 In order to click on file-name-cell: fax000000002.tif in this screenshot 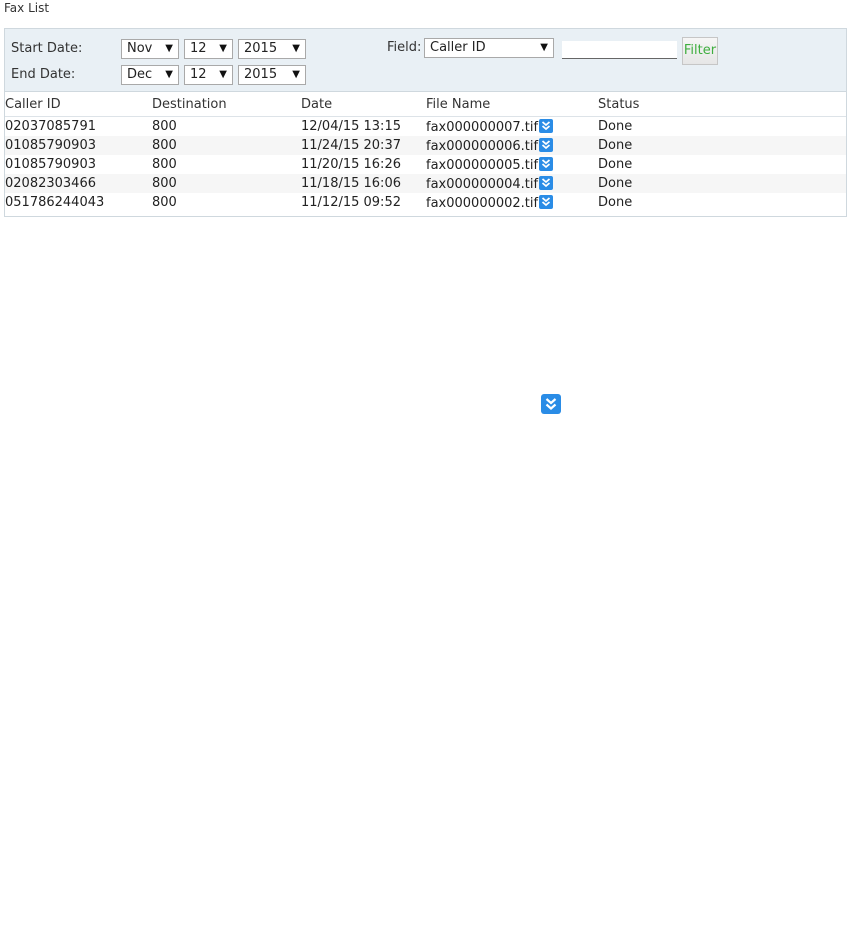, I will do `click(512, 202)`.